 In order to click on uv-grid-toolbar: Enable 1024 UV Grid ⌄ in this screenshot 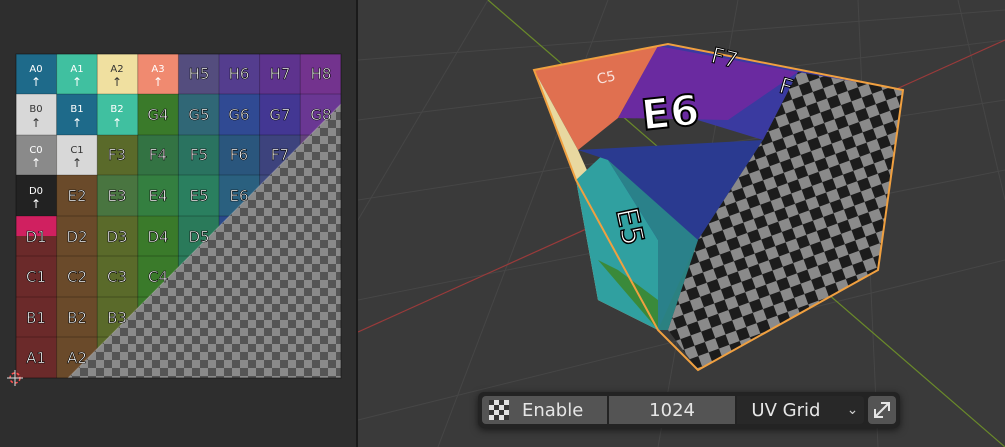, I will do `click(689, 410)`.